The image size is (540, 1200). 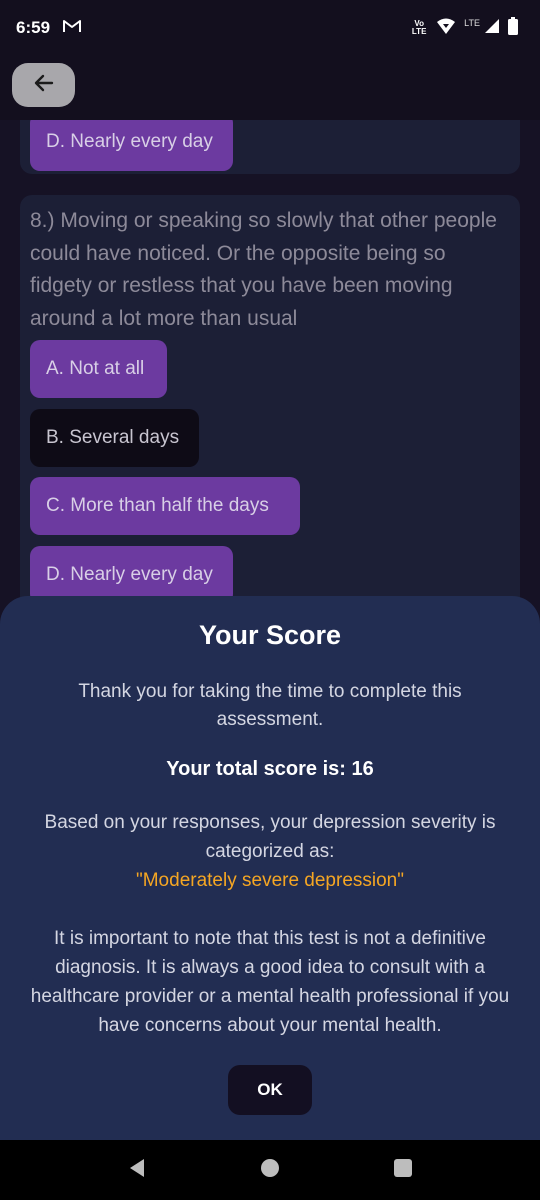 I want to click on back-button, so click(x=43, y=85).